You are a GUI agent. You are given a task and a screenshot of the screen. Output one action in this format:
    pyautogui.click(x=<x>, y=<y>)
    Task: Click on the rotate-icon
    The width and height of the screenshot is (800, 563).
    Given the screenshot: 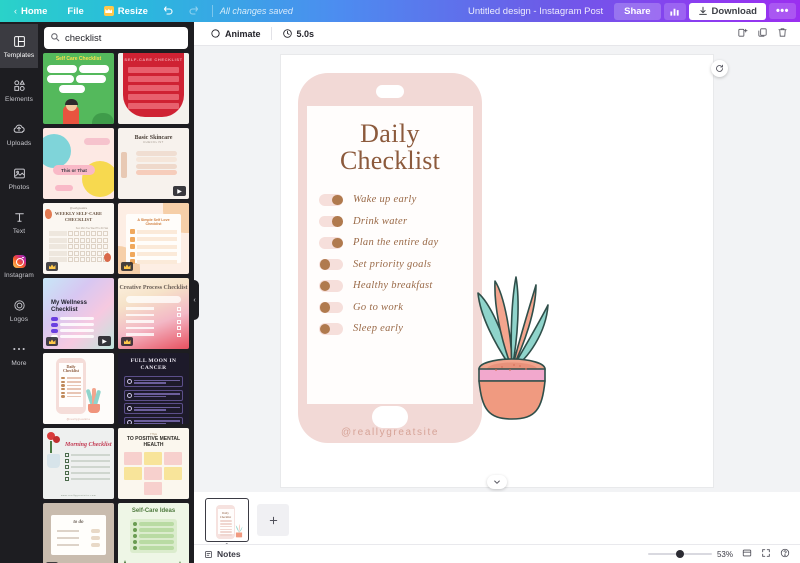 What is the action you would take?
    pyautogui.click(x=719, y=68)
    